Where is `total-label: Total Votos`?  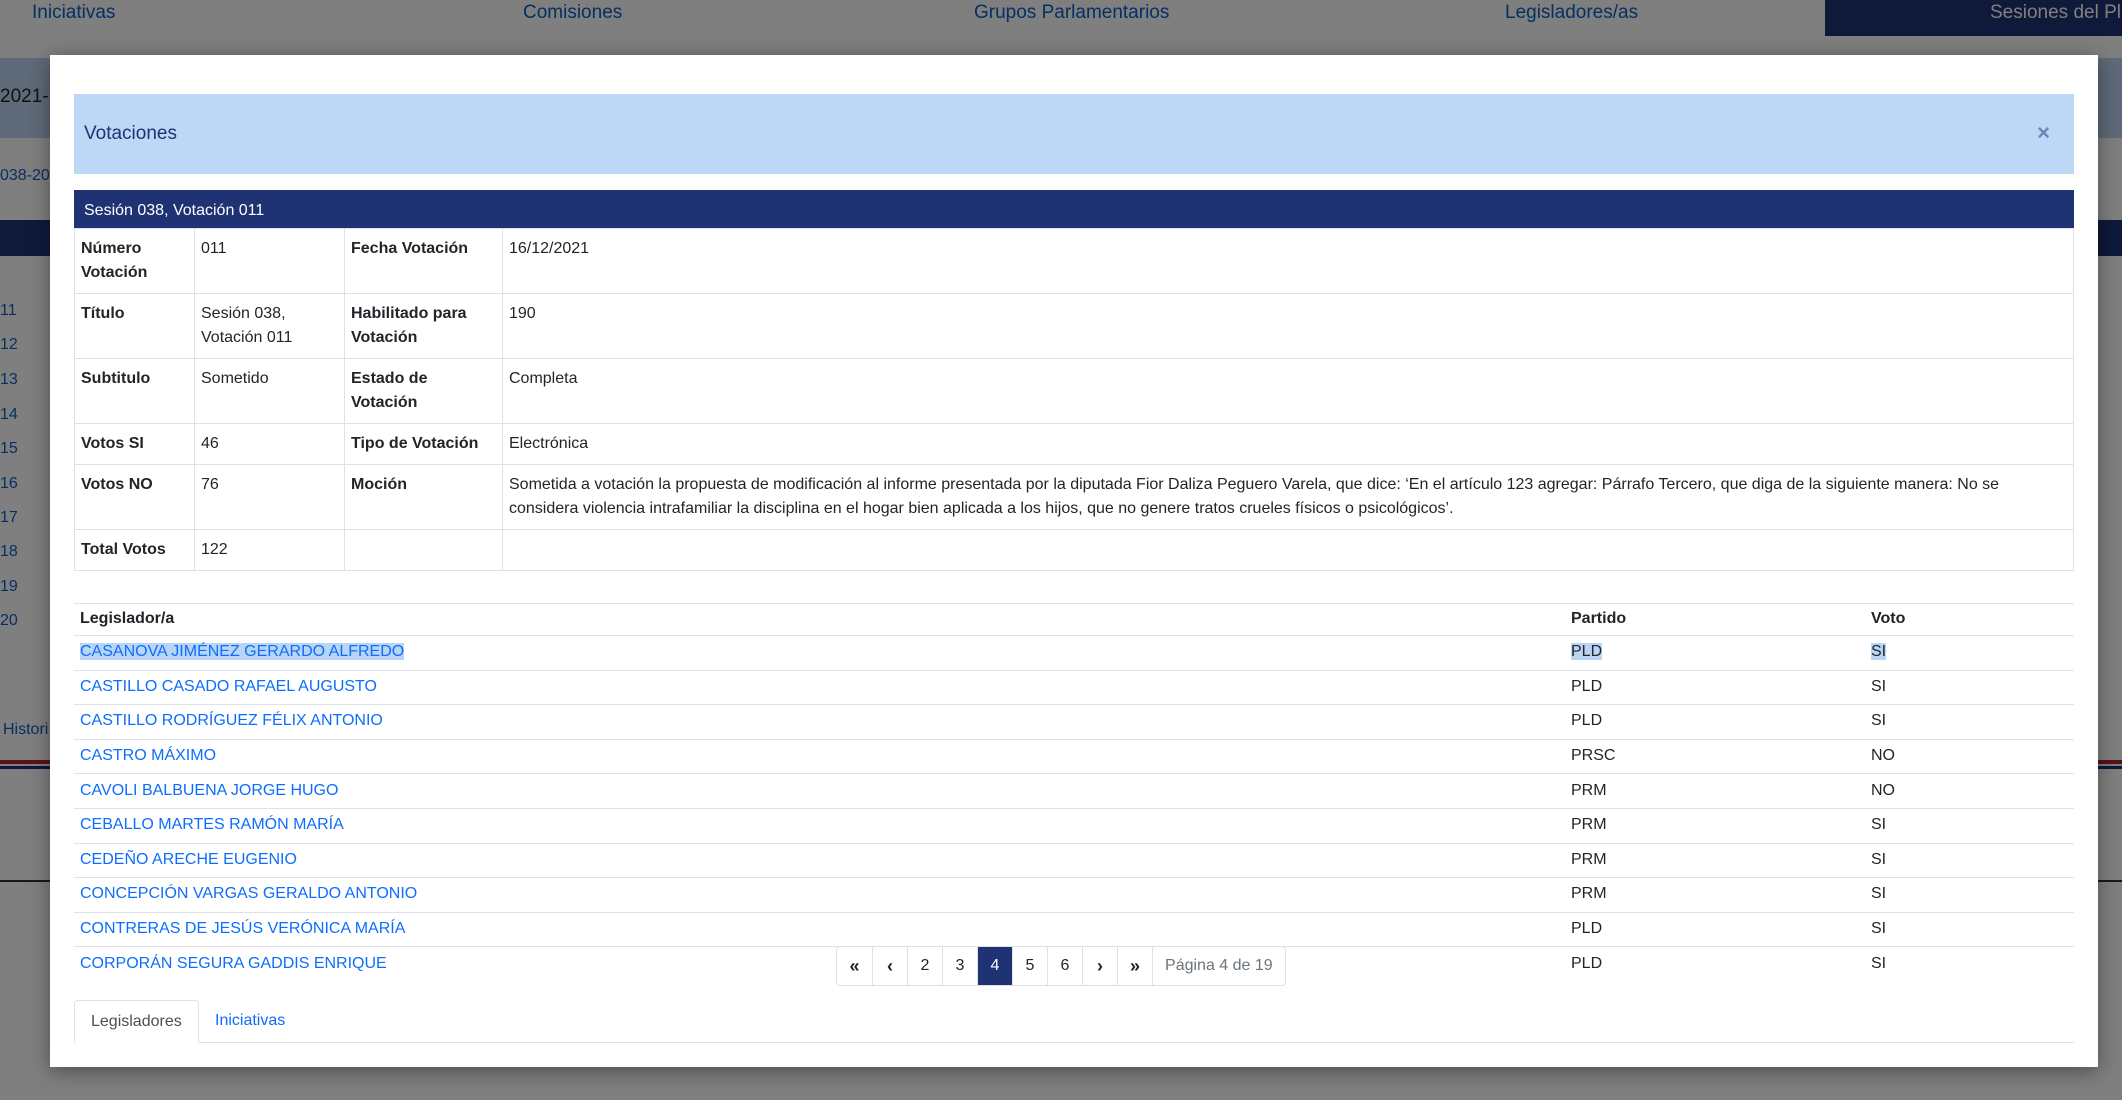 total-label: Total Votos is located at coordinates (134, 550).